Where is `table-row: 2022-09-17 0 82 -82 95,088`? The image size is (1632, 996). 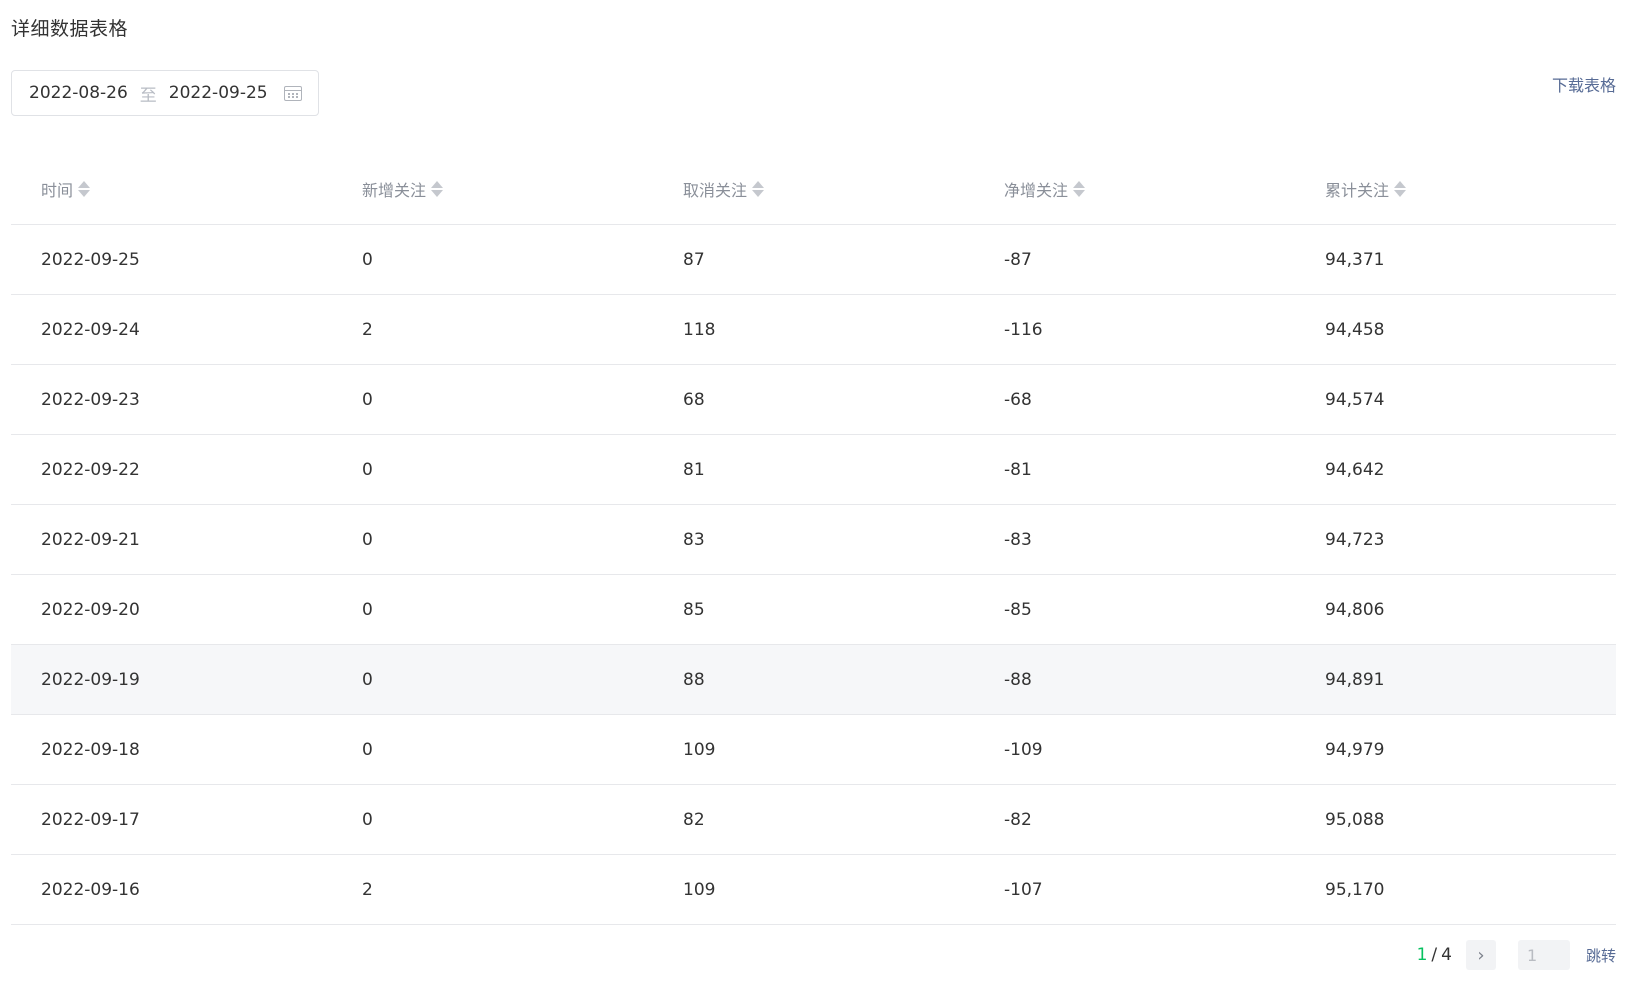
table-row: 2022-09-17 0 82 -82 95,088 is located at coordinates (813, 820).